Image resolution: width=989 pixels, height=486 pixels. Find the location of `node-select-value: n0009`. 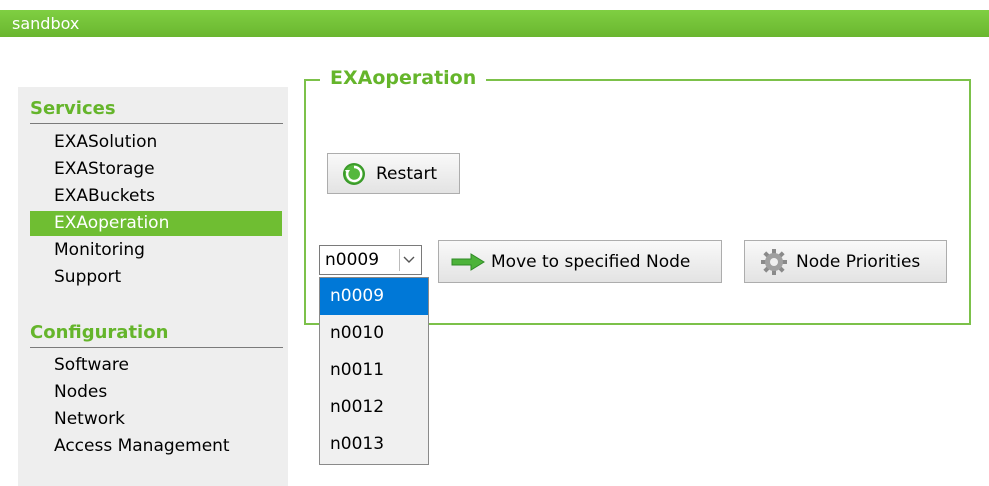

node-select-value: n0009 is located at coordinates (352, 260).